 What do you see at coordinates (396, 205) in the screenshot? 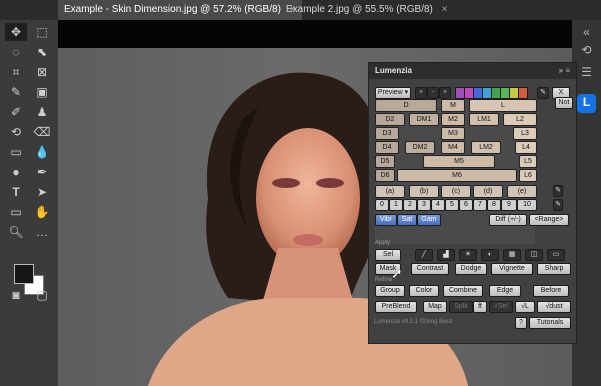
I see `zone-number-button: 1` at bounding box center [396, 205].